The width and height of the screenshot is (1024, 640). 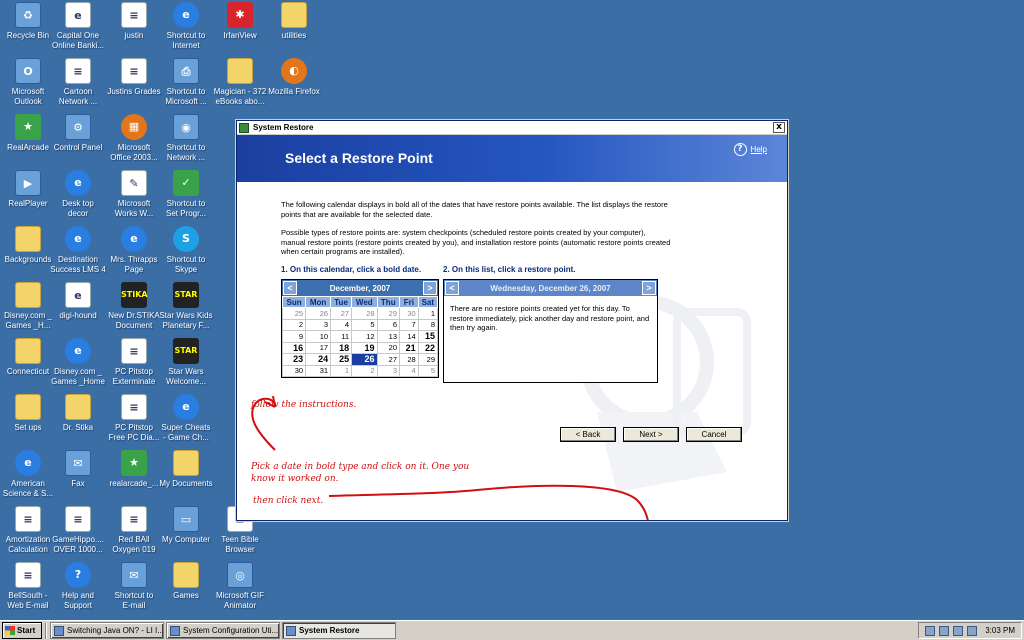 I want to click on calendar-day: 12, so click(x=364, y=336).